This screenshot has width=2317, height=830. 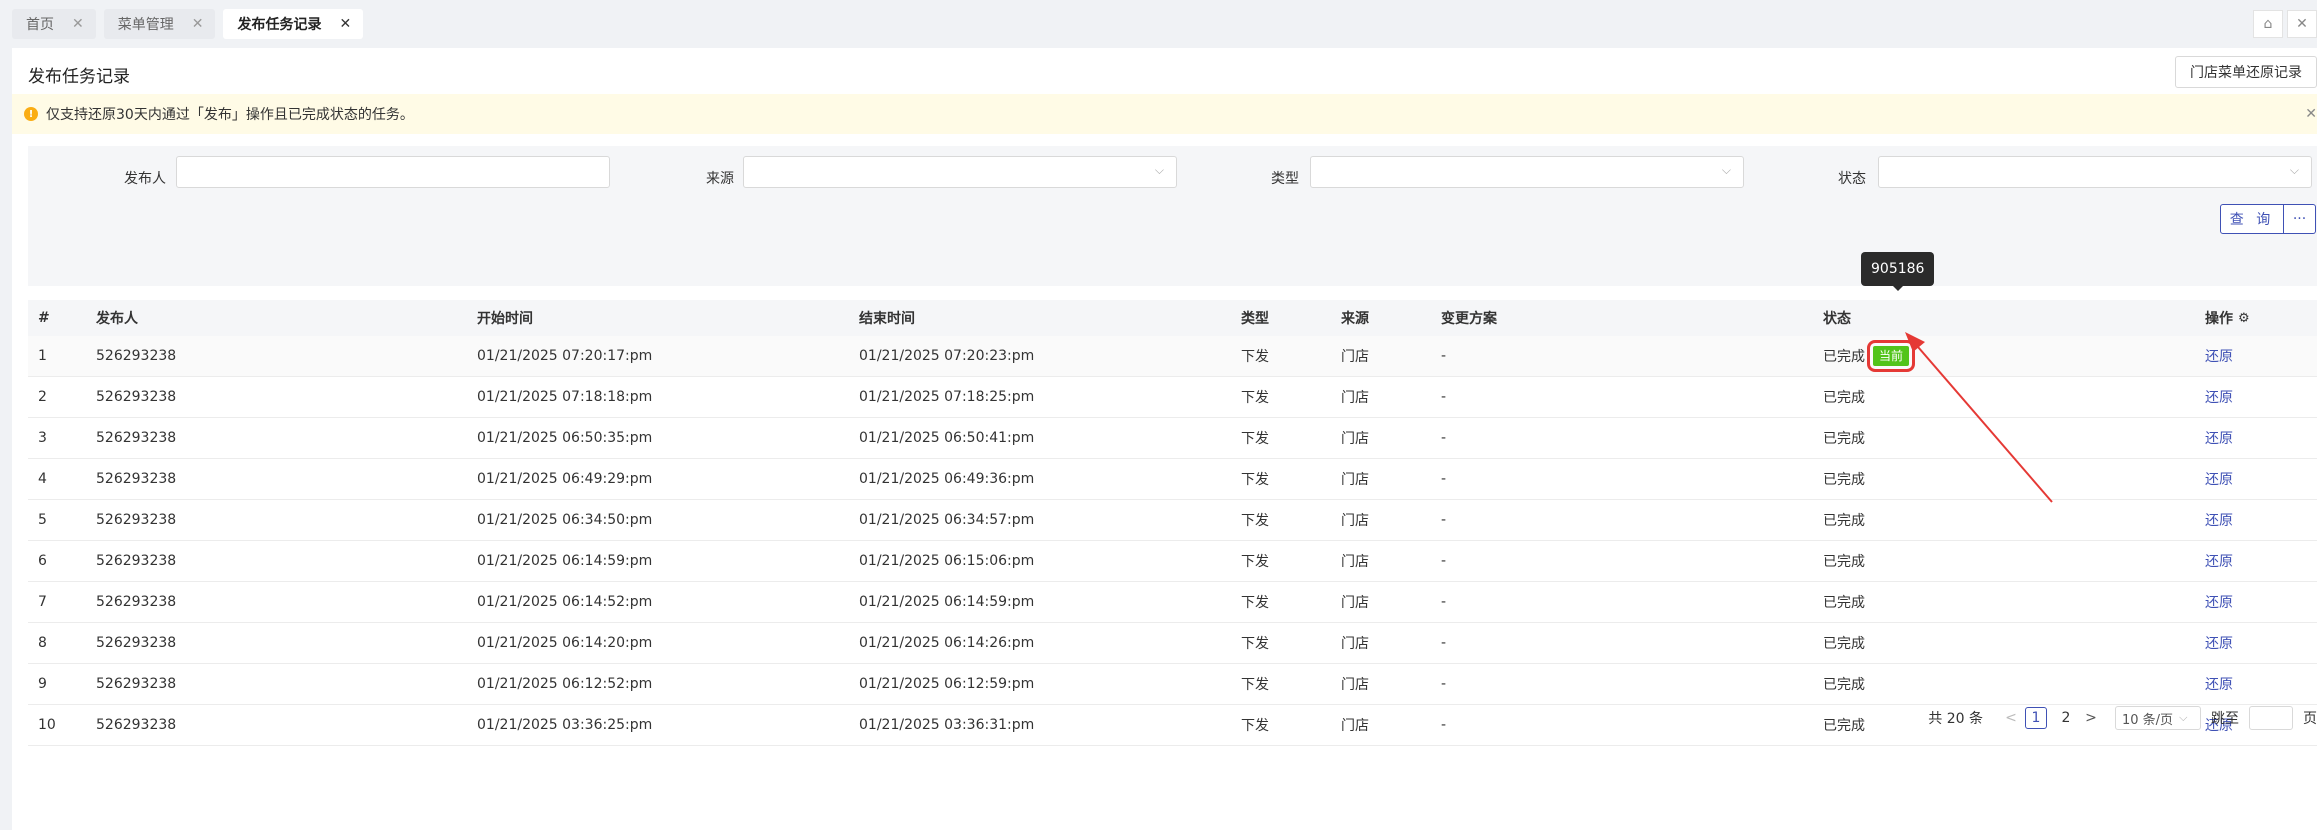 I want to click on pagination: 共 20 条 < 1 2 > 10 条/页 ⌵ 跳至 页, so click(x=2122, y=718).